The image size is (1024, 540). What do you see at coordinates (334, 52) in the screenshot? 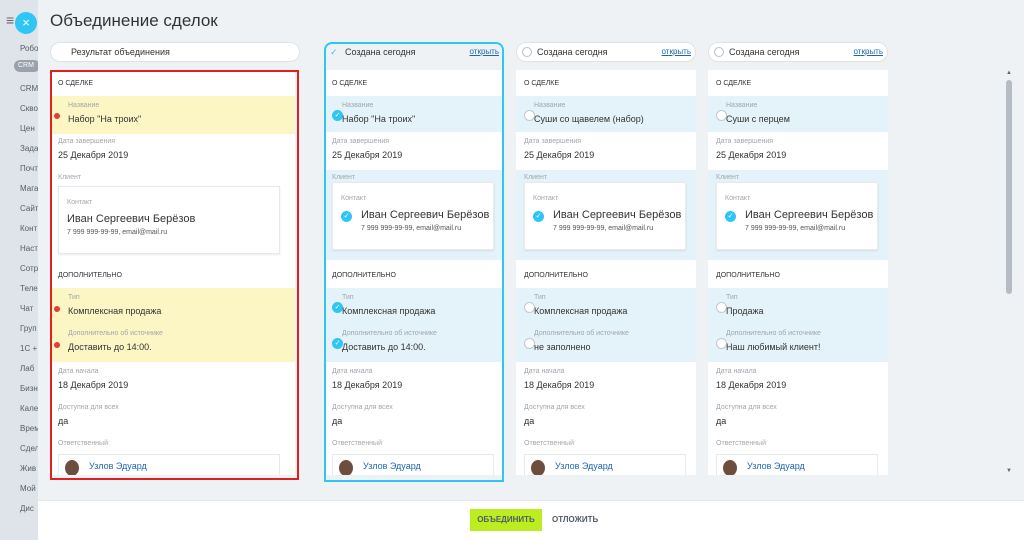
I see `check-icon: ✓` at bounding box center [334, 52].